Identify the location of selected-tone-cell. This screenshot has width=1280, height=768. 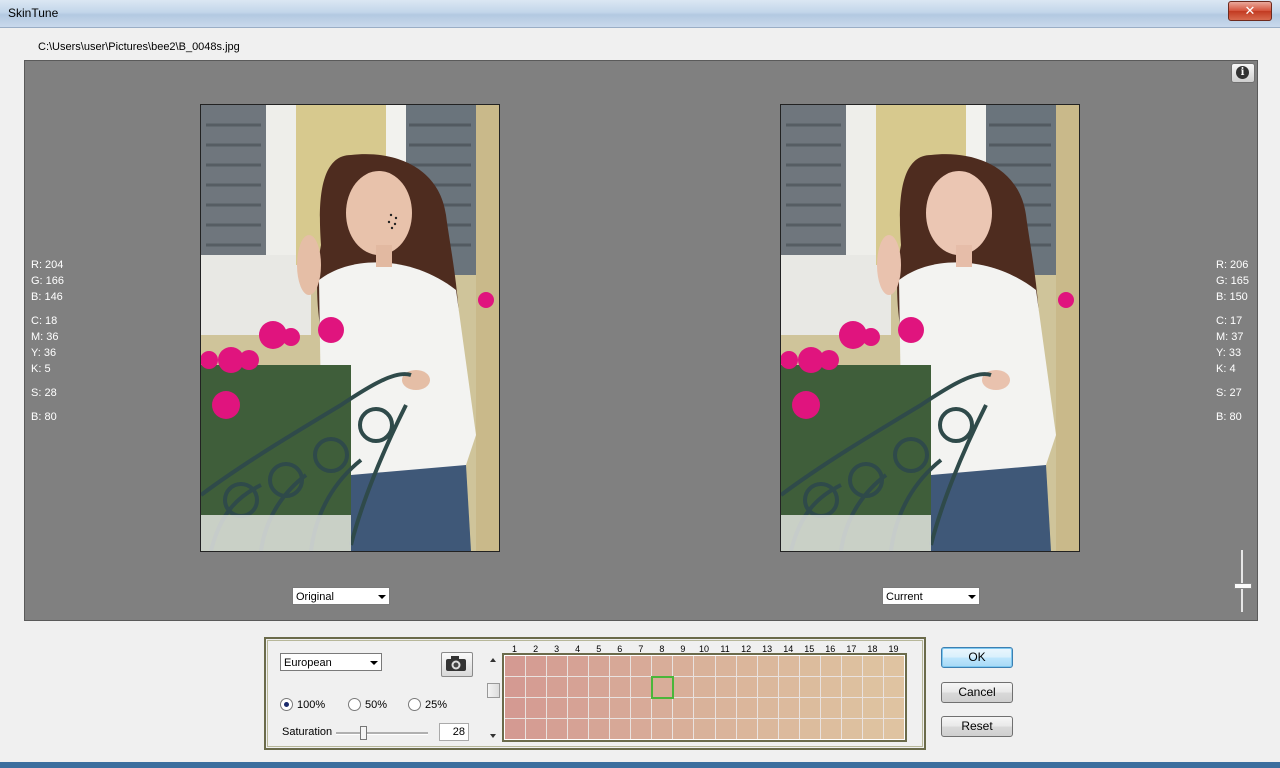
(663, 687).